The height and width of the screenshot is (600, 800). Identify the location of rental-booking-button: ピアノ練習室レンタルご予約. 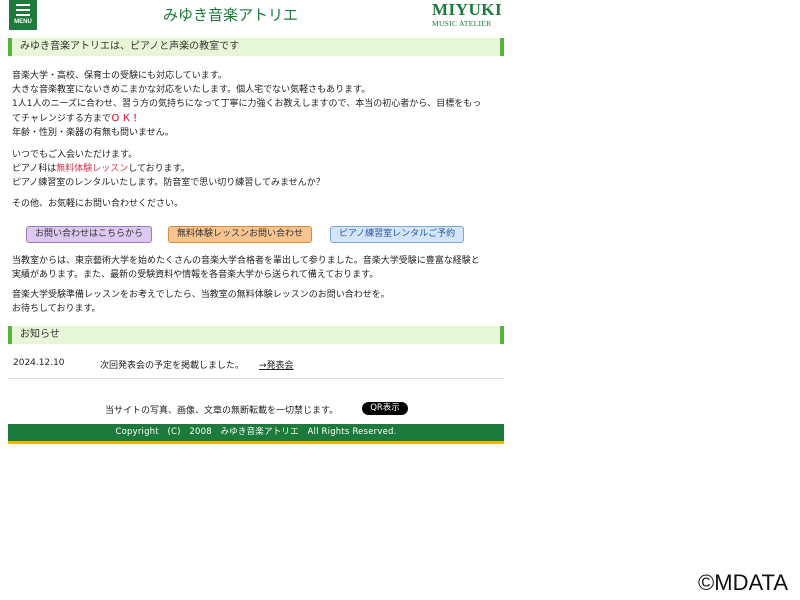
(397, 234).